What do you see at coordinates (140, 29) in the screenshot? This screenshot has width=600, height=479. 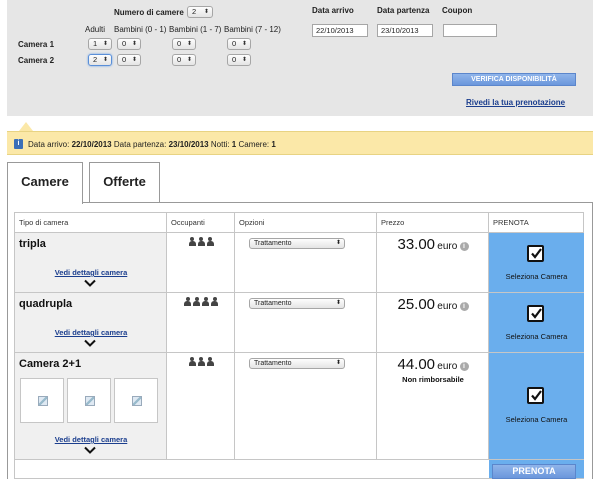 I see `children-0-1-header: Bambini (0 - 1)` at bounding box center [140, 29].